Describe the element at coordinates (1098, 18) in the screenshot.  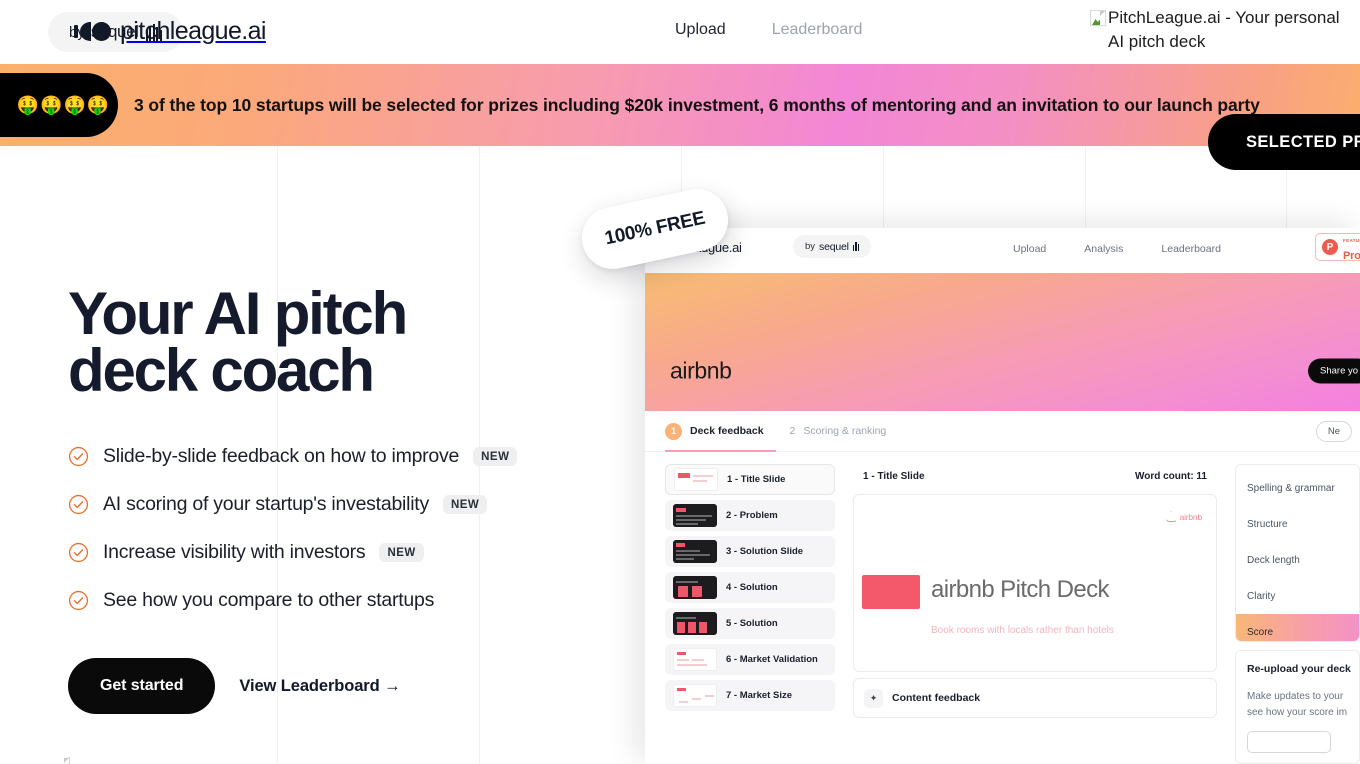
I see `broken-image-icon` at that location.